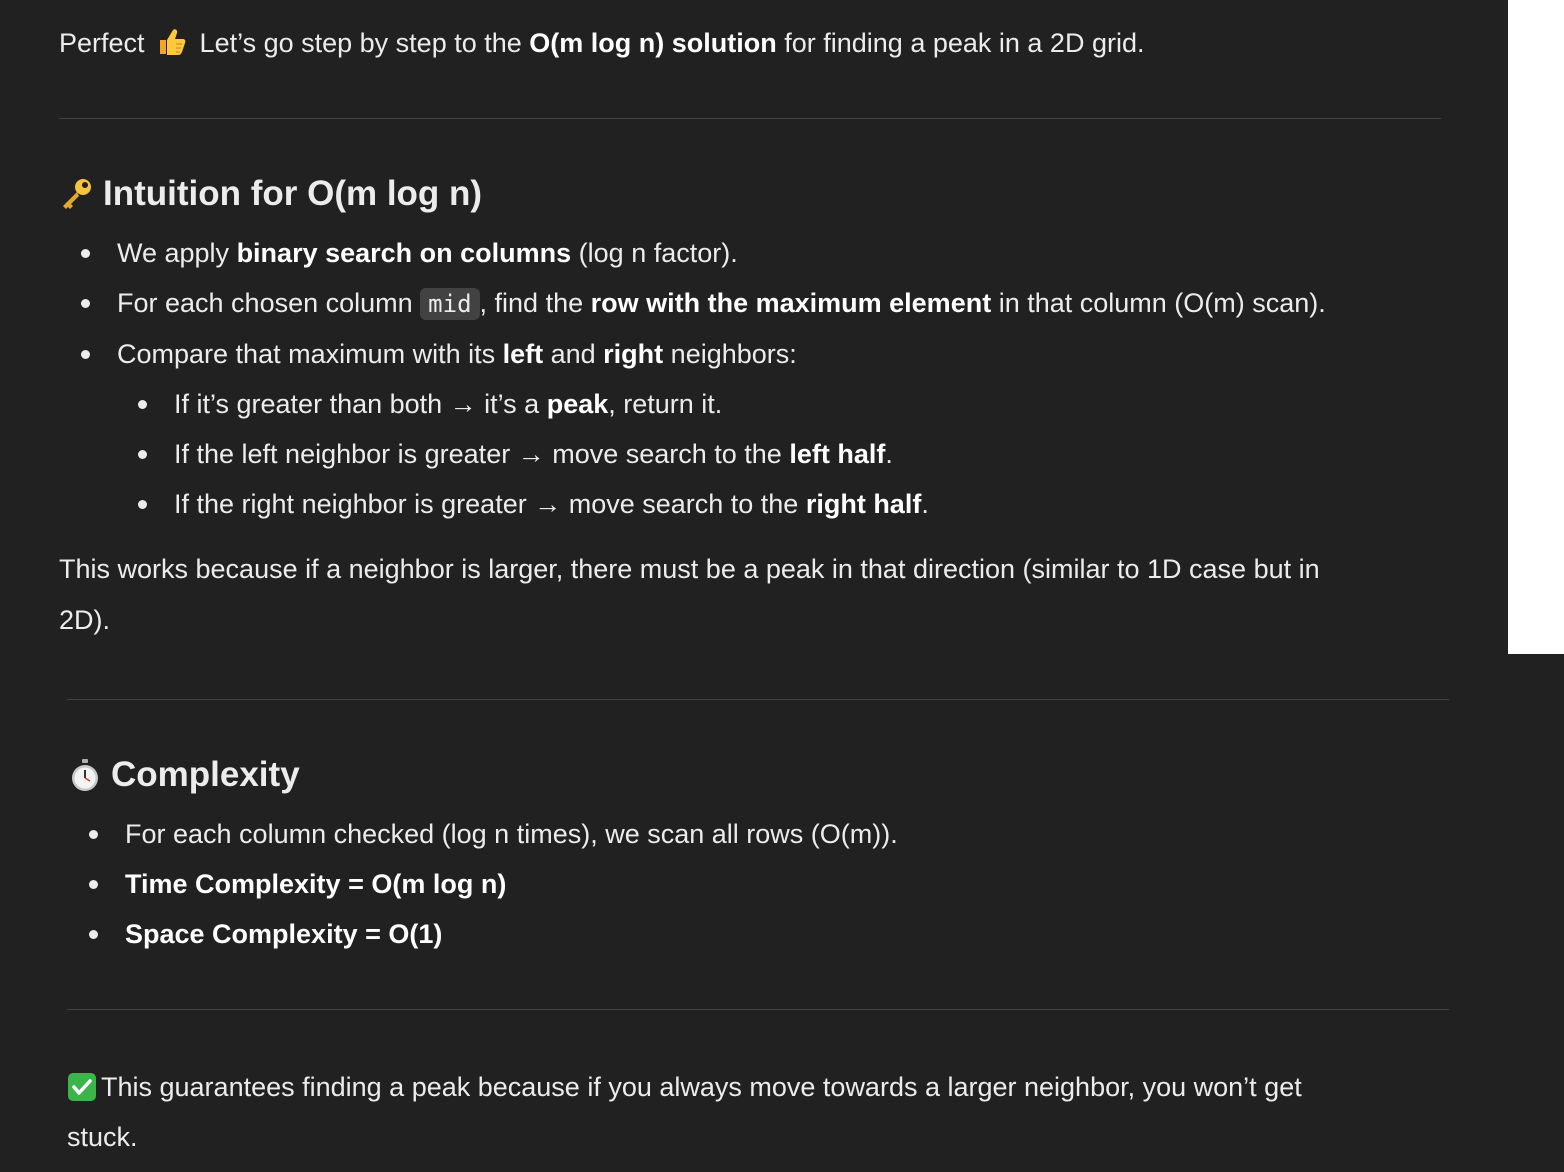 The image size is (1564, 1172). What do you see at coordinates (653, 43) in the screenshot?
I see `intro-bold: O(m log n) solution` at bounding box center [653, 43].